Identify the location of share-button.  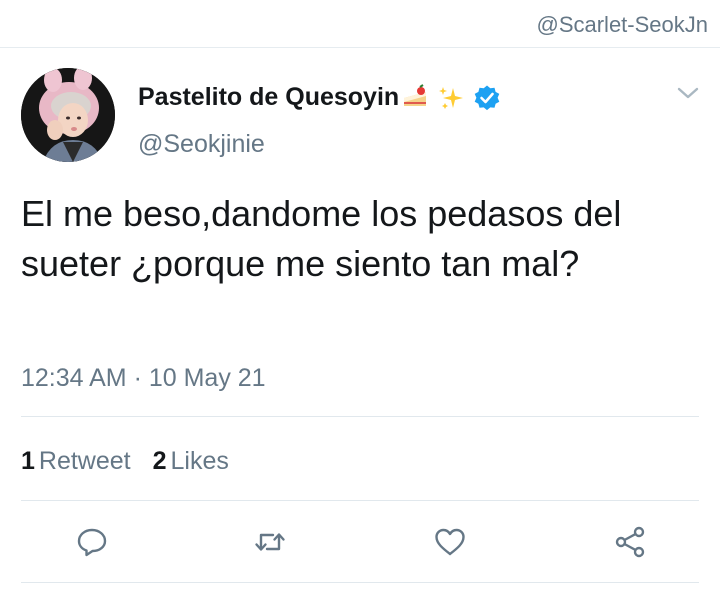
(630, 542).